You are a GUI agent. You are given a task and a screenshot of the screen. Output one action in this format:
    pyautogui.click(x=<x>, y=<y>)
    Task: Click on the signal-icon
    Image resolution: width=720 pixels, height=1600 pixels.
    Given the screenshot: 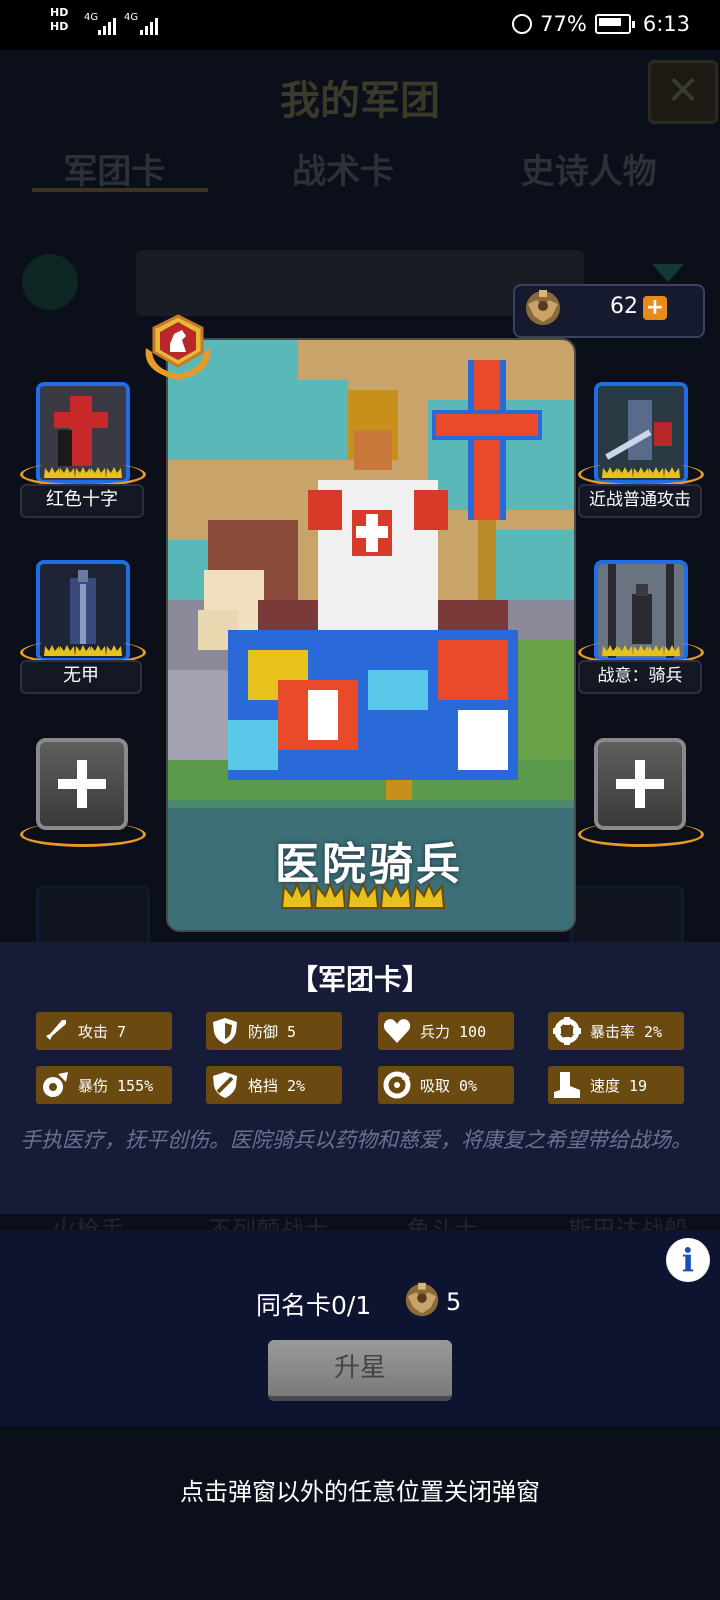 What is the action you would take?
    pyautogui.click(x=107, y=26)
    